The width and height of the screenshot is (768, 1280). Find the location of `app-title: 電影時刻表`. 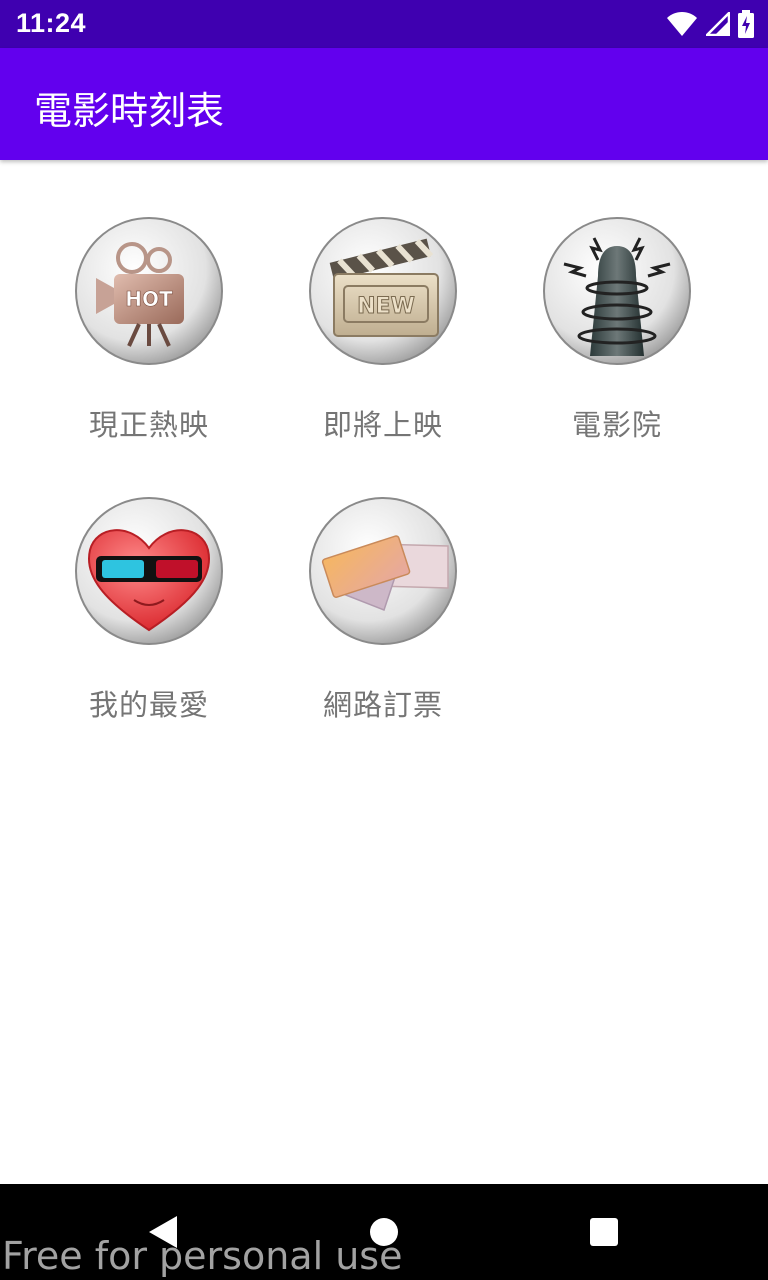

app-title: 電影時刻表 is located at coordinates (129, 111).